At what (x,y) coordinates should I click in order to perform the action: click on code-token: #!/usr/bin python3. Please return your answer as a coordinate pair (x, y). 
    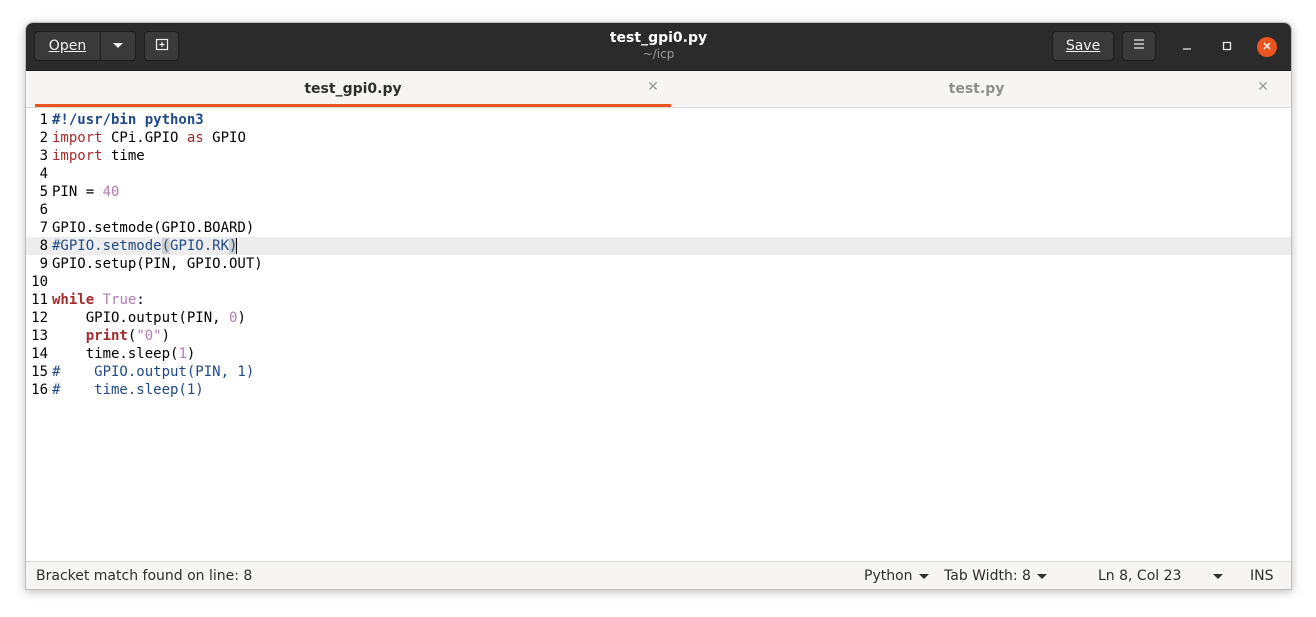
    Looking at the image, I should click on (128, 120).